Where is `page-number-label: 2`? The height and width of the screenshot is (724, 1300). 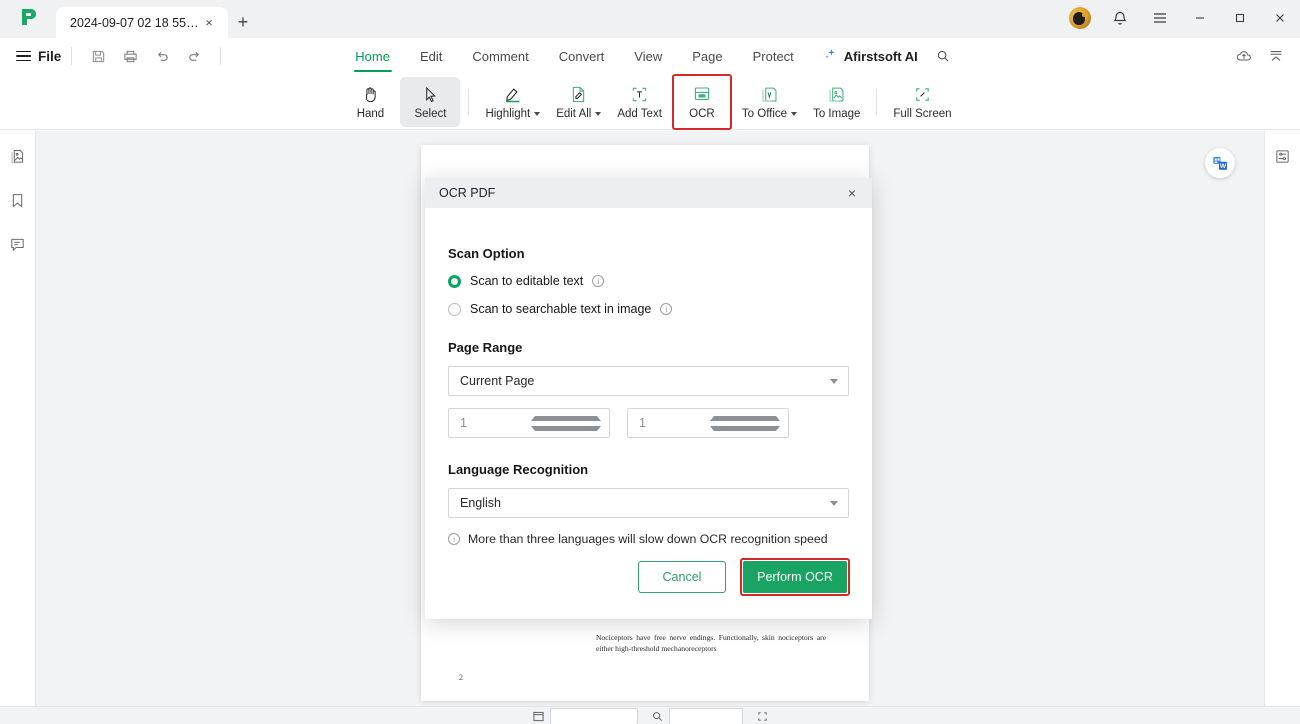
page-number-label: 2 is located at coordinates (461, 677).